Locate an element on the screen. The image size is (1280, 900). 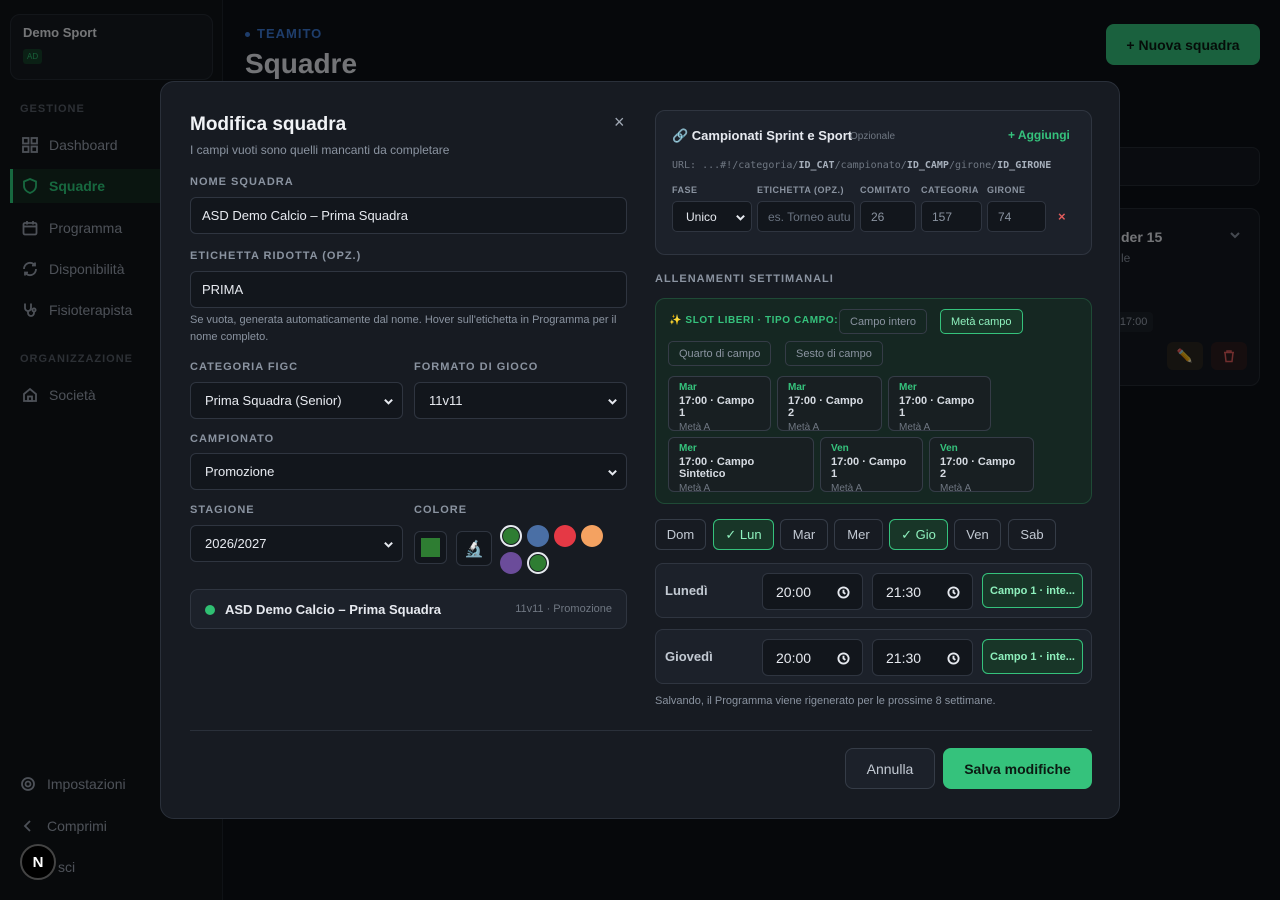
color-option-blue is located at coordinates (538, 536).